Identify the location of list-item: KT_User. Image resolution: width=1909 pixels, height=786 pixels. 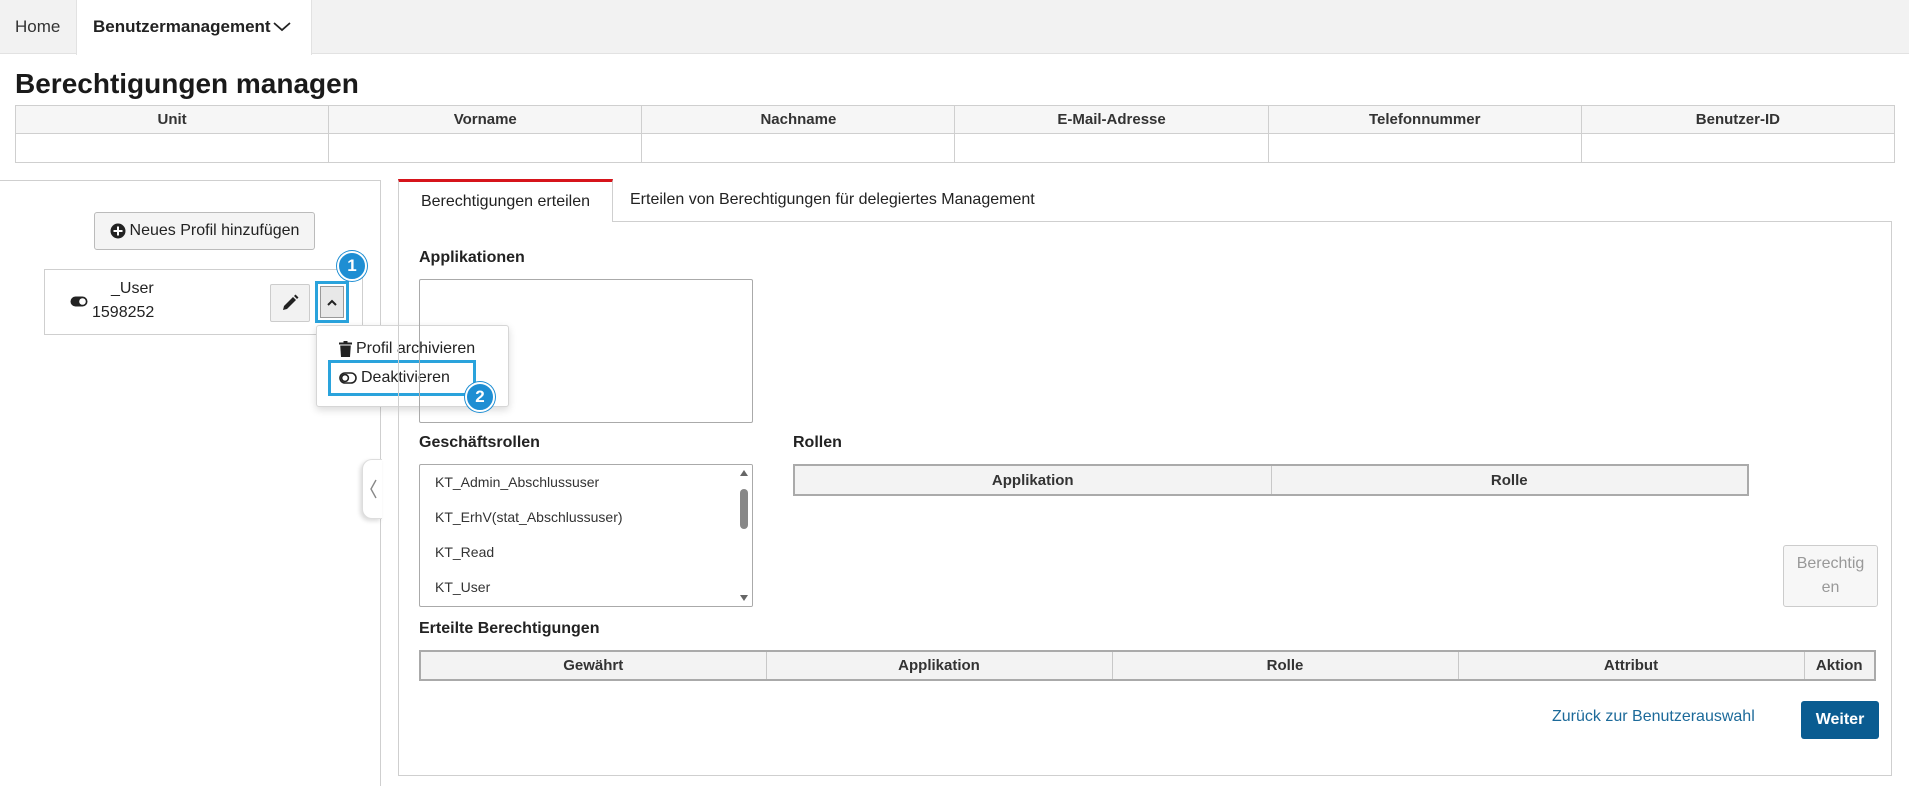
(462, 587).